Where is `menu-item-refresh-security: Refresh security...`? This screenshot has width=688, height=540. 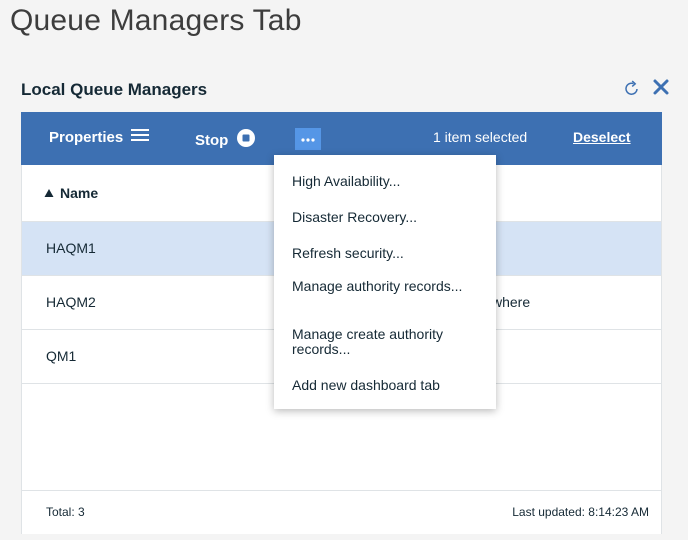 menu-item-refresh-security: Refresh security... is located at coordinates (385, 253).